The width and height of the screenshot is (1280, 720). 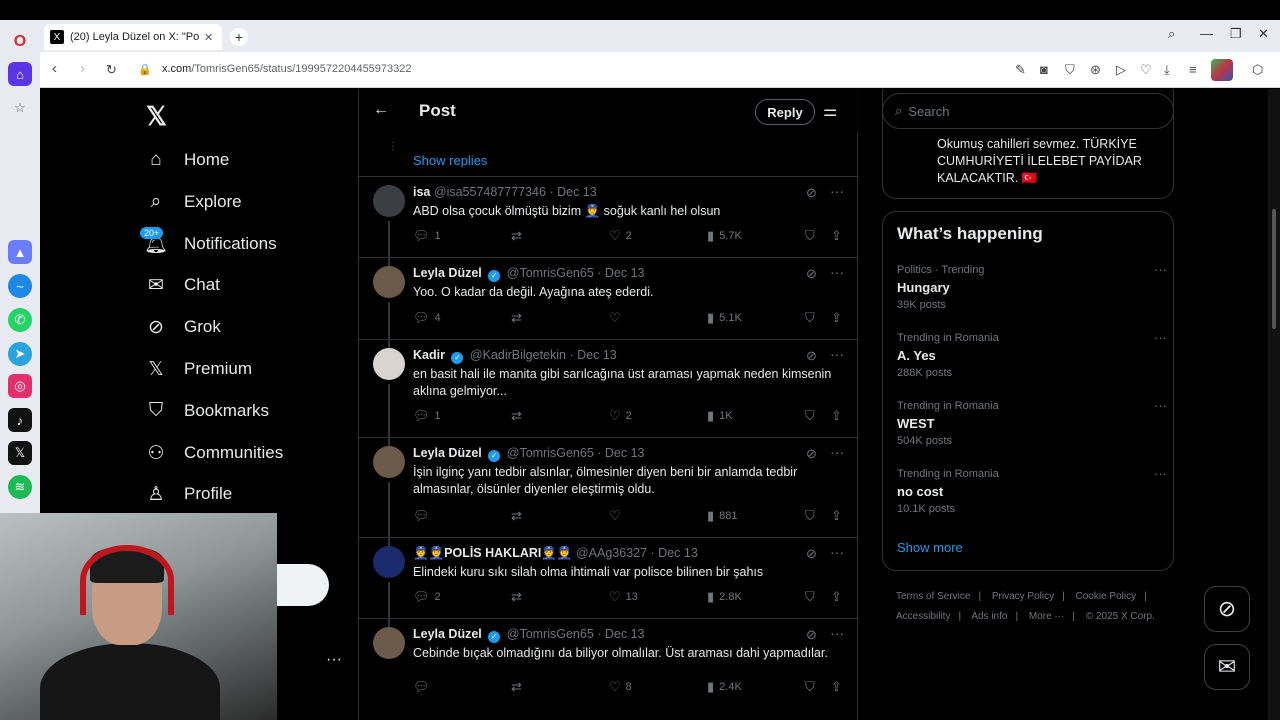 What do you see at coordinates (1227, 609) in the screenshot?
I see `grok-fab-icon: ⊘` at bounding box center [1227, 609].